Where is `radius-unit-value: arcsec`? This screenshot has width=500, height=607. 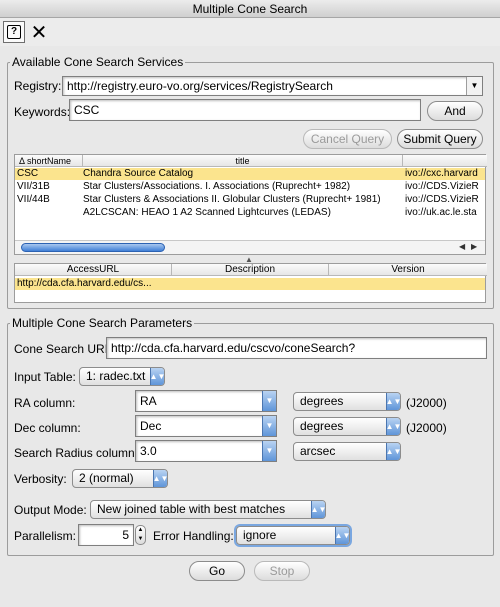
radius-unit-value: arcsec is located at coordinates (318, 451).